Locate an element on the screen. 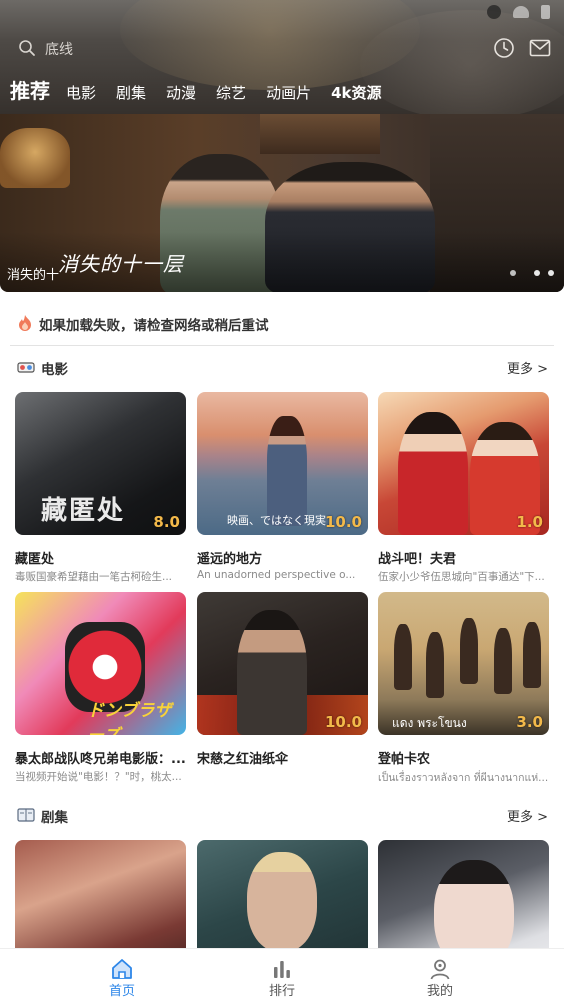  movie-title: 登帕卡农 is located at coordinates (404, 759).